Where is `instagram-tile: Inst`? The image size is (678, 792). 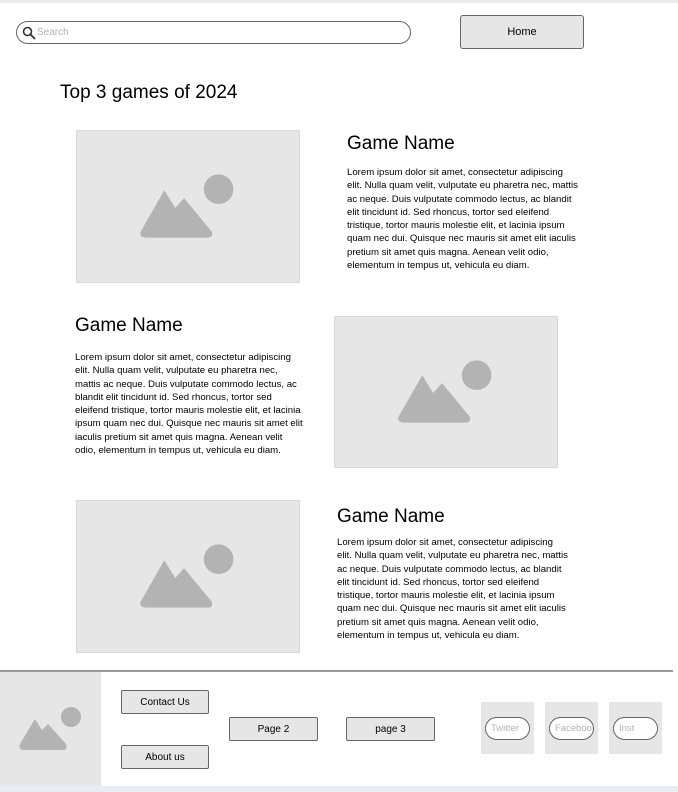 instagram-tile: Inst is located at coordinates (635, 728).